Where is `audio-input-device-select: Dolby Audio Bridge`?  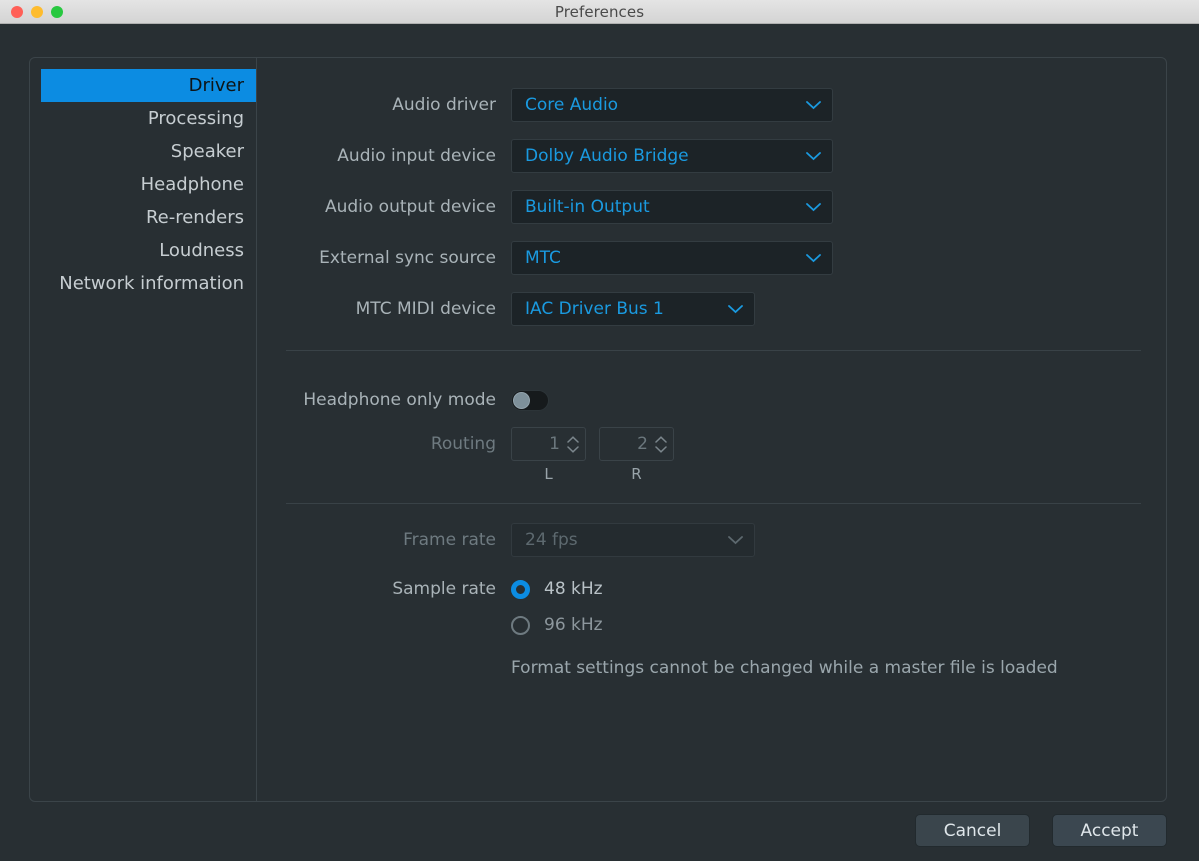
audio-input-device-select: Dolby Audio Bridge is located at coordinates (672, 156).